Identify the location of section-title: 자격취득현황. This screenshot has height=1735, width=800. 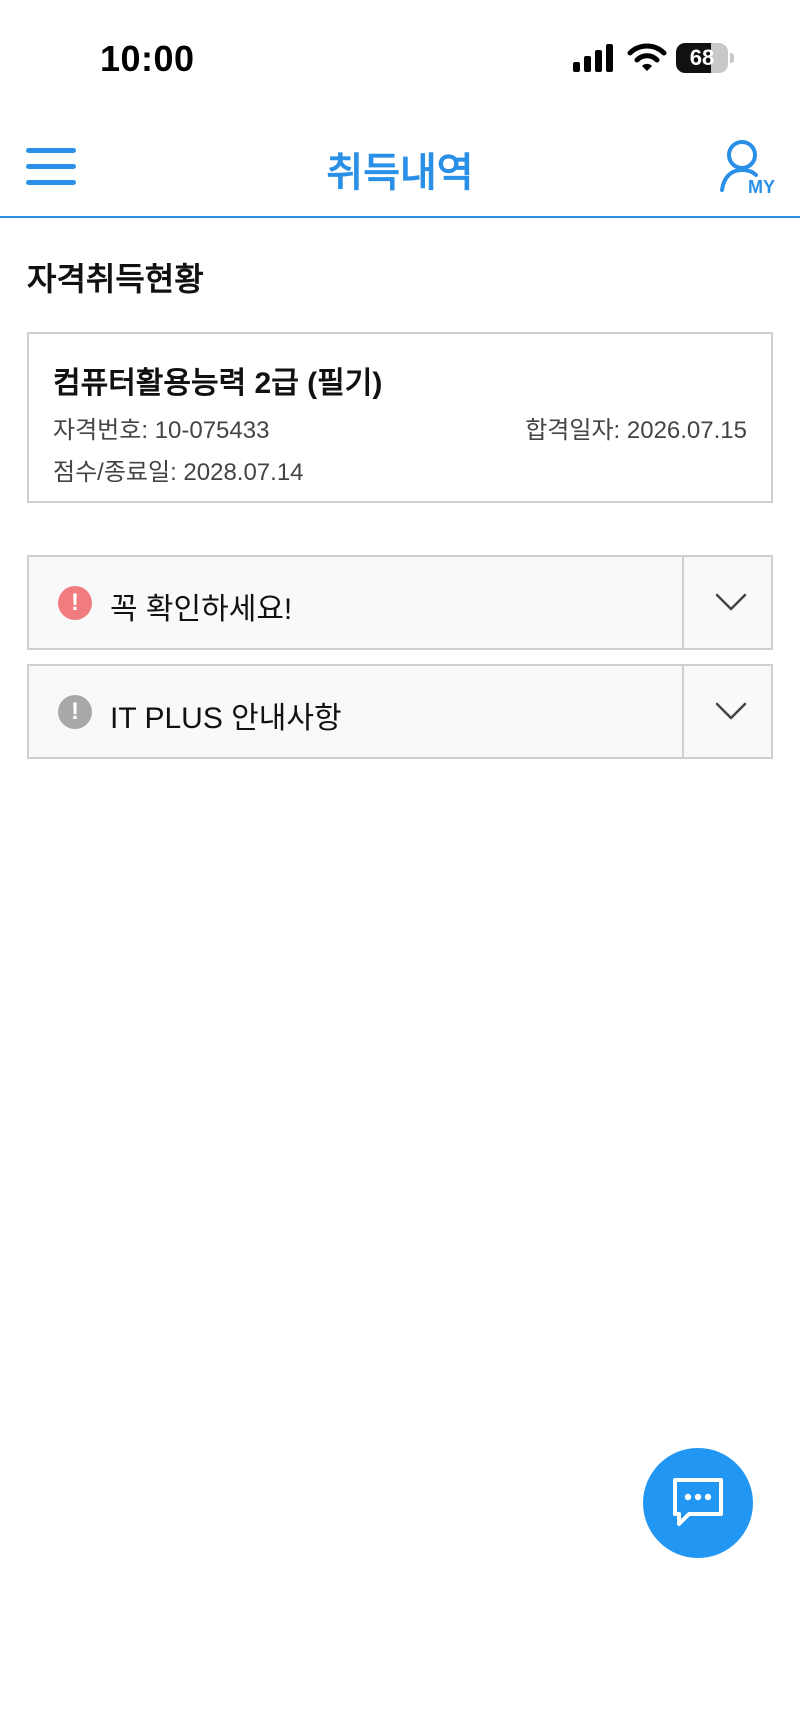
(115, 279).